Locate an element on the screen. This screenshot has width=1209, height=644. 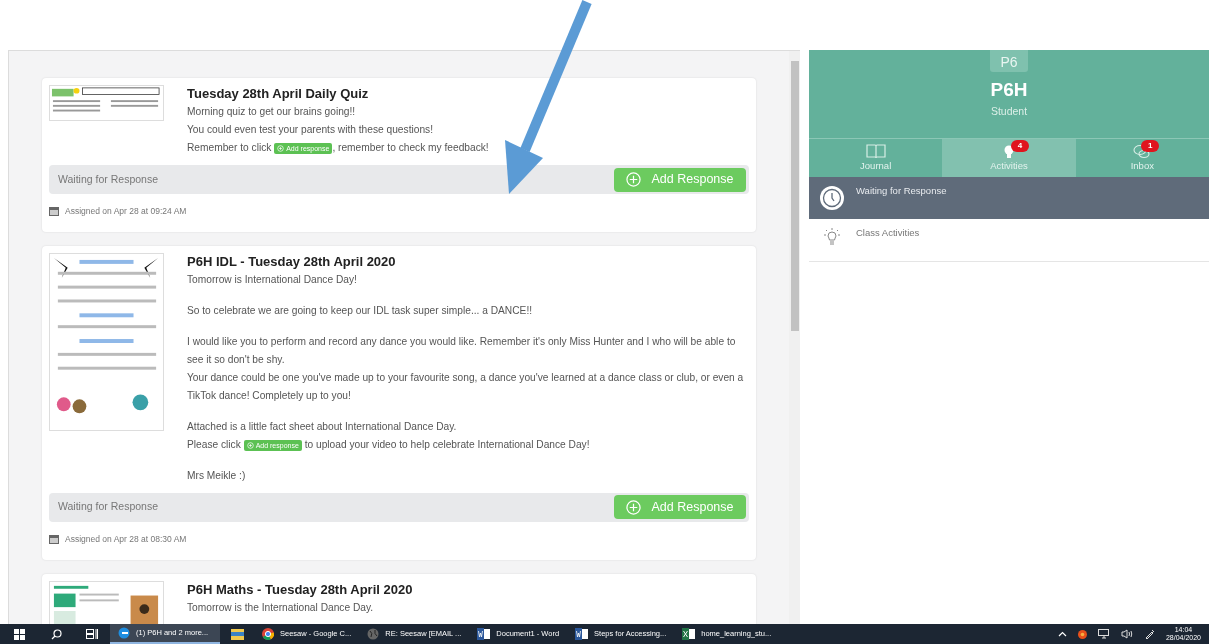
spreadsheet-icon is located at coordinates (689, 634).